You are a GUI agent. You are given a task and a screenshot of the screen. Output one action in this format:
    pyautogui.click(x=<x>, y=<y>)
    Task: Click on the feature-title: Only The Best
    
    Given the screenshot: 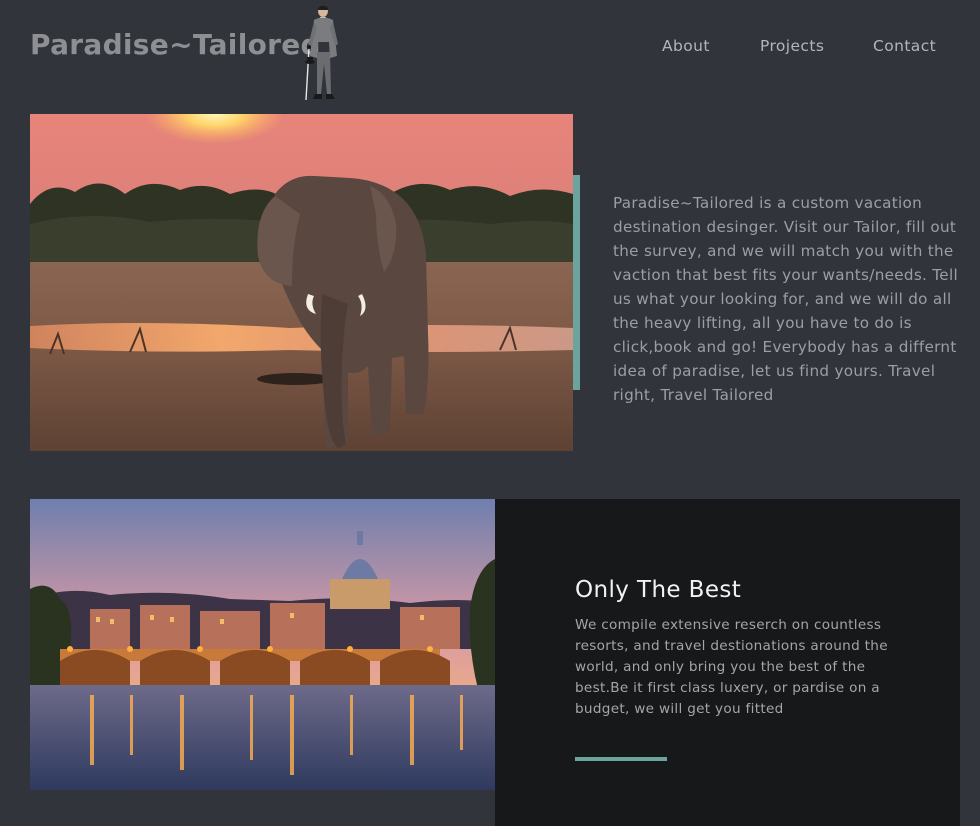 What is the action you would take?
    pyautogui.click(x=658, y=590)
    